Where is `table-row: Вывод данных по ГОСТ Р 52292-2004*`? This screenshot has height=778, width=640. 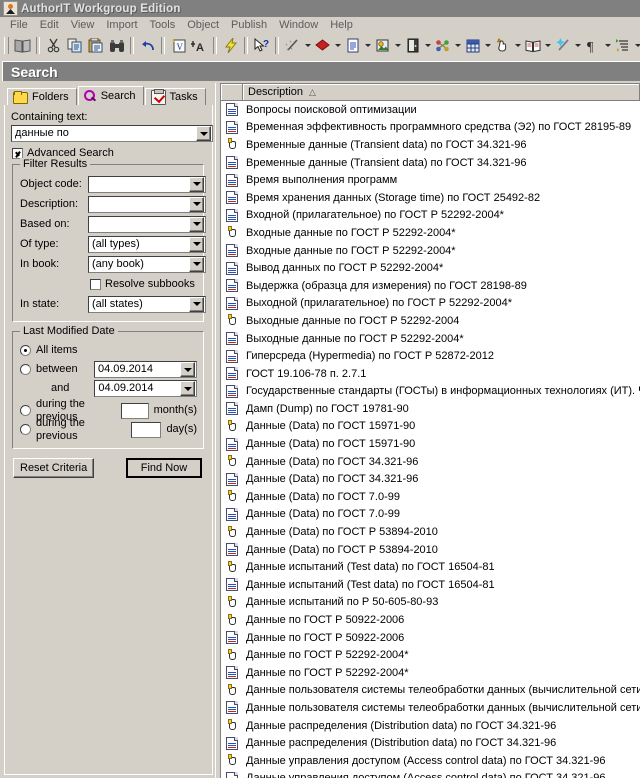
table-row: Вывод данных по ГОСТ Р 52292-2004* is located at coordinates (430, 268).